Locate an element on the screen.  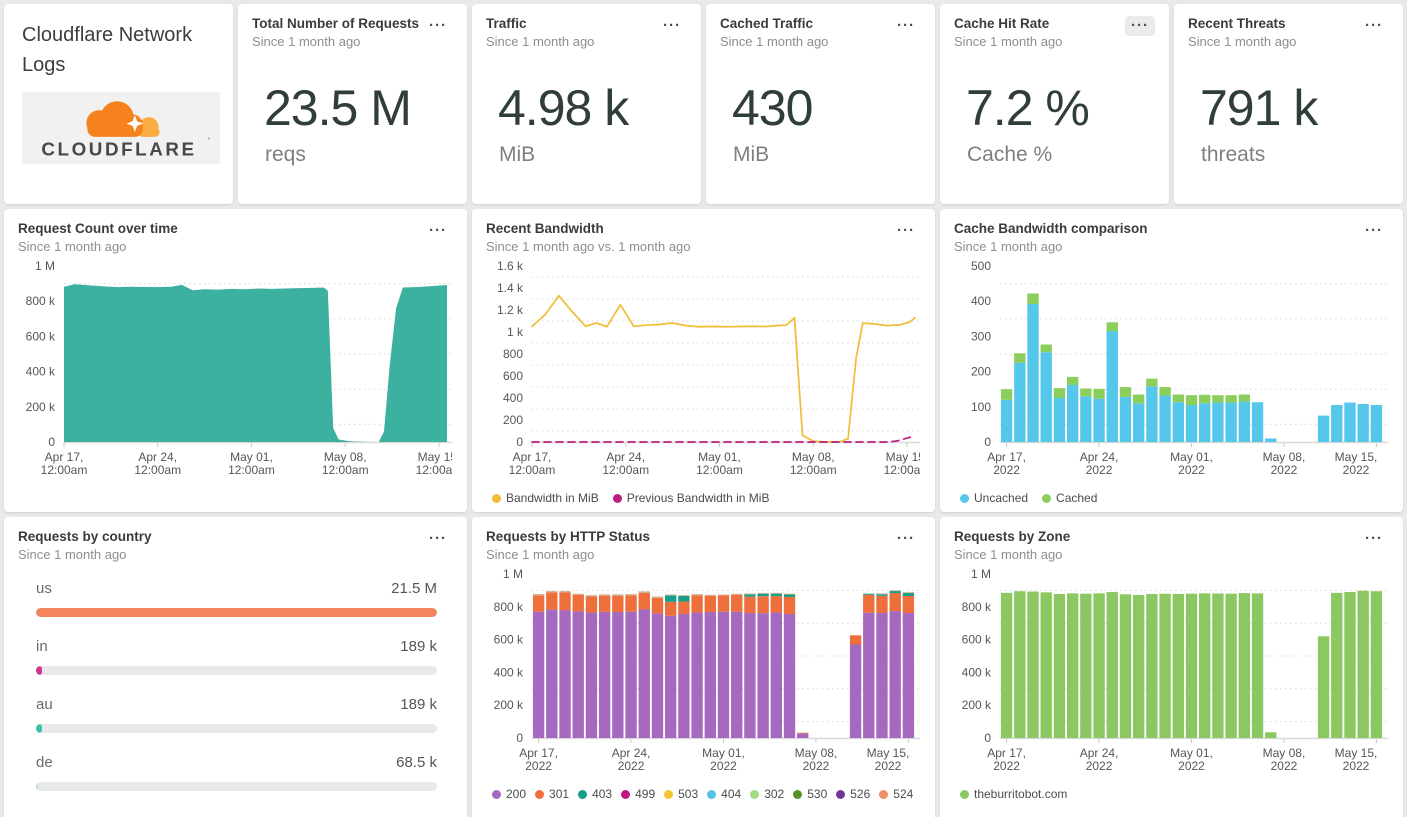
svg-text:Apr 24,12:00am: Apr 24, 12:00am is located at coordinates (157, 463).